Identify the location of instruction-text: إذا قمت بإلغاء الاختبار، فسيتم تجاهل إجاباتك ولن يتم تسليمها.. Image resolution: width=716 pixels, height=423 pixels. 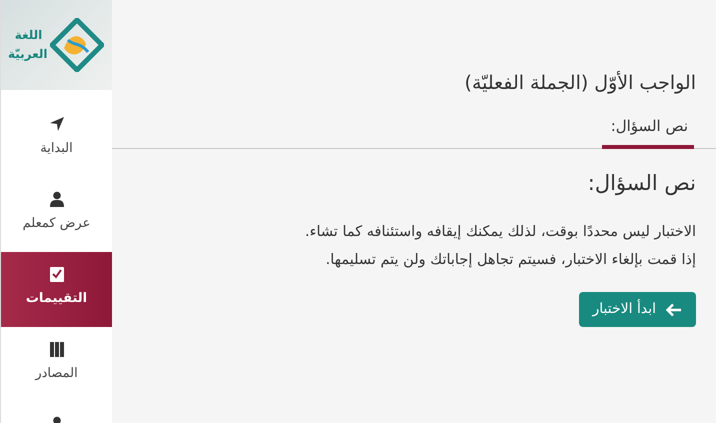
(510, 260).